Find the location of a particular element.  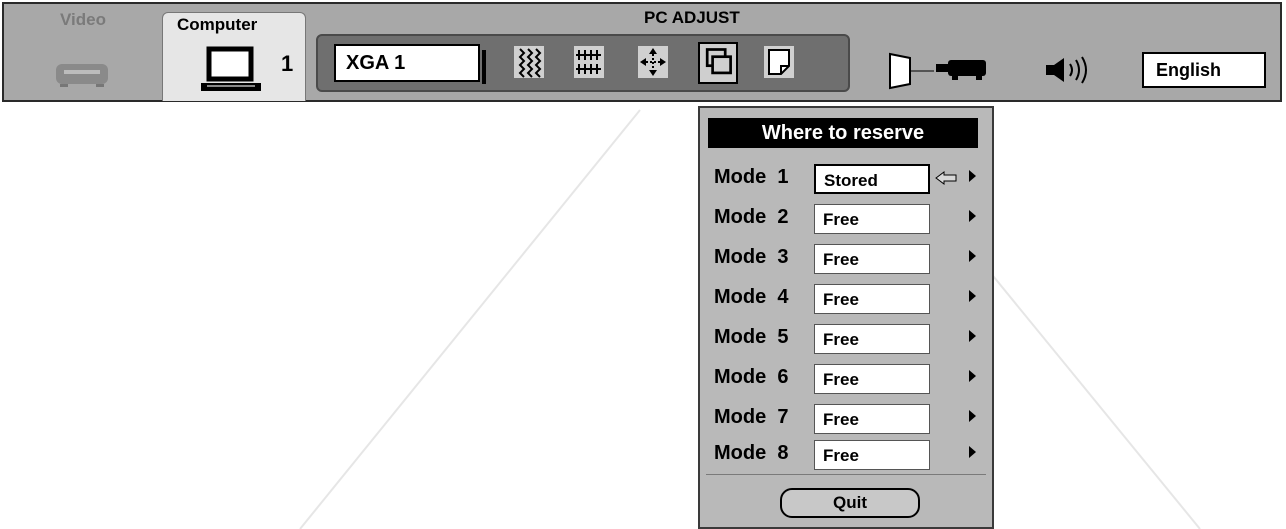

computer-icon is located at coordinates (231, 68).